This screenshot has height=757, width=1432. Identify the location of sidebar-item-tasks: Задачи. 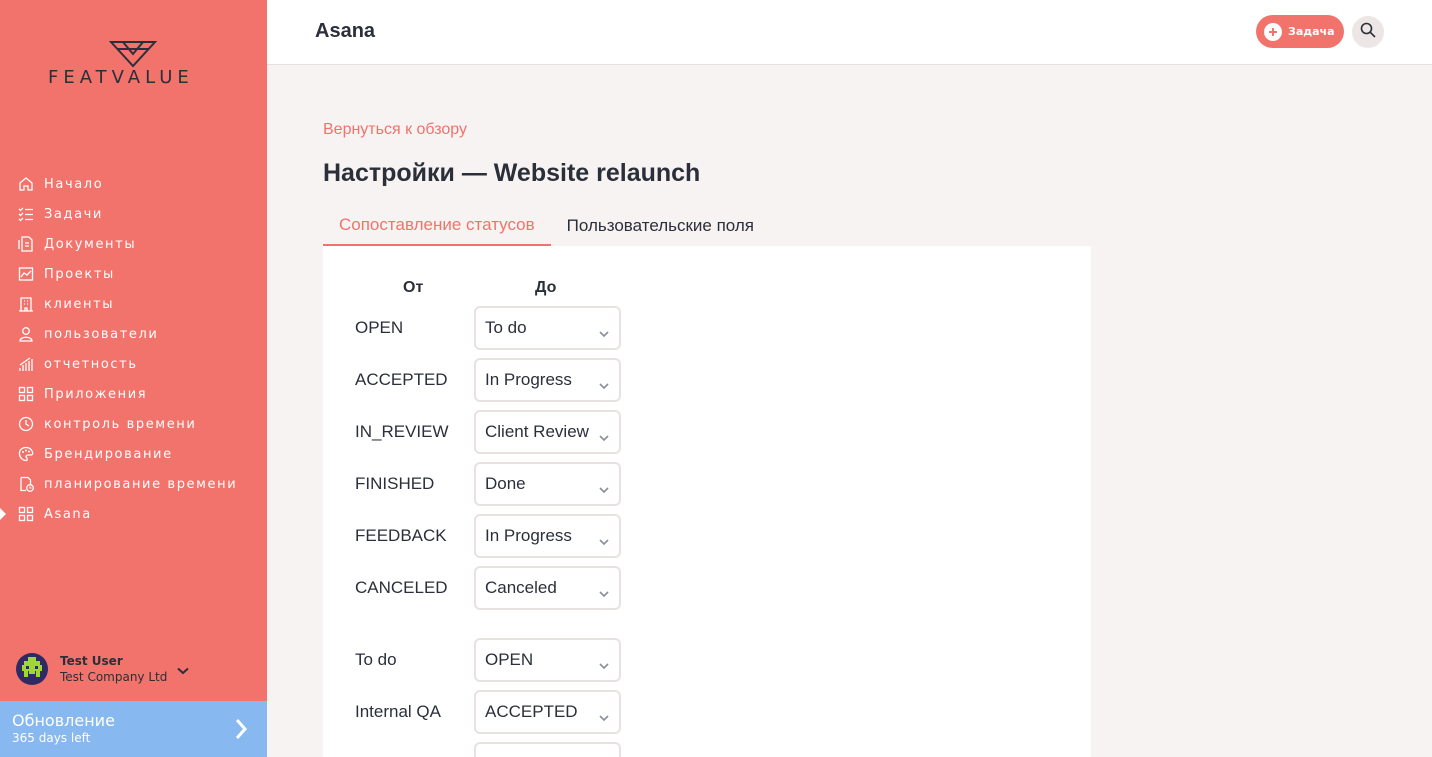
(133, 214).